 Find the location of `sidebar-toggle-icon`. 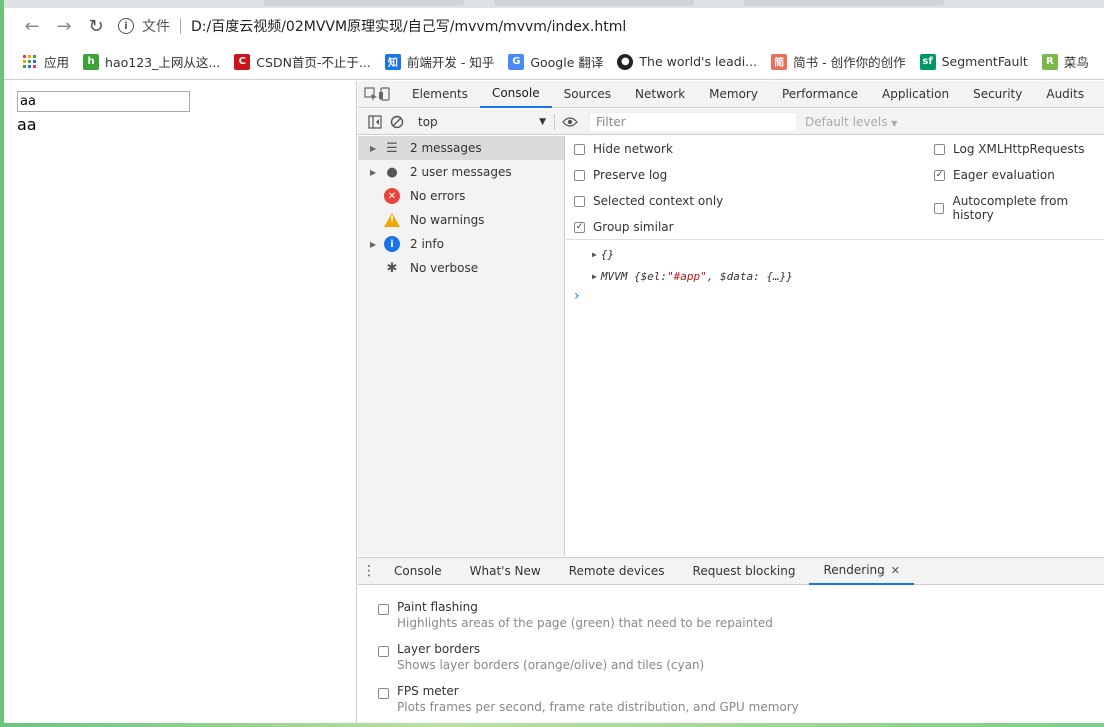

sidebar-toggle-icon is located at coordinates (375, 122).